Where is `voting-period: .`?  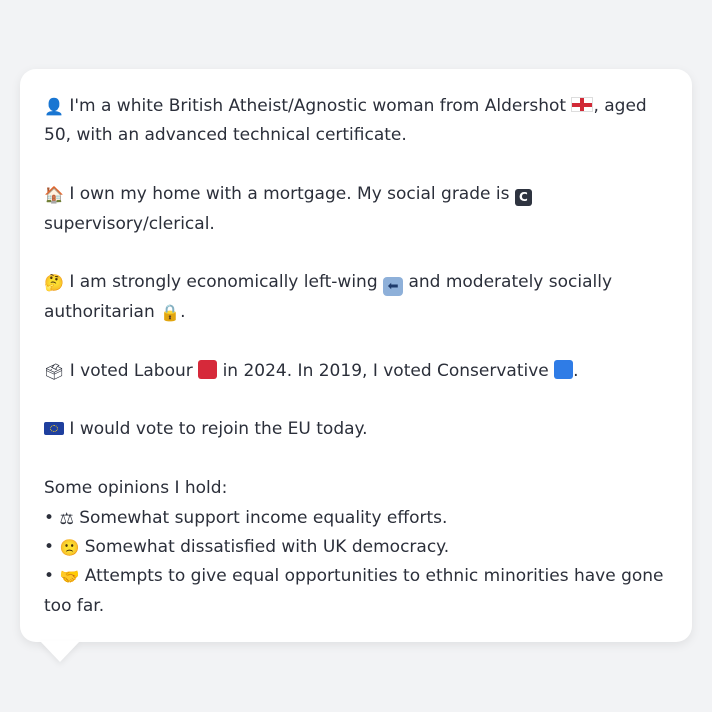
voting-period: . is located at coordinates (576, 370).